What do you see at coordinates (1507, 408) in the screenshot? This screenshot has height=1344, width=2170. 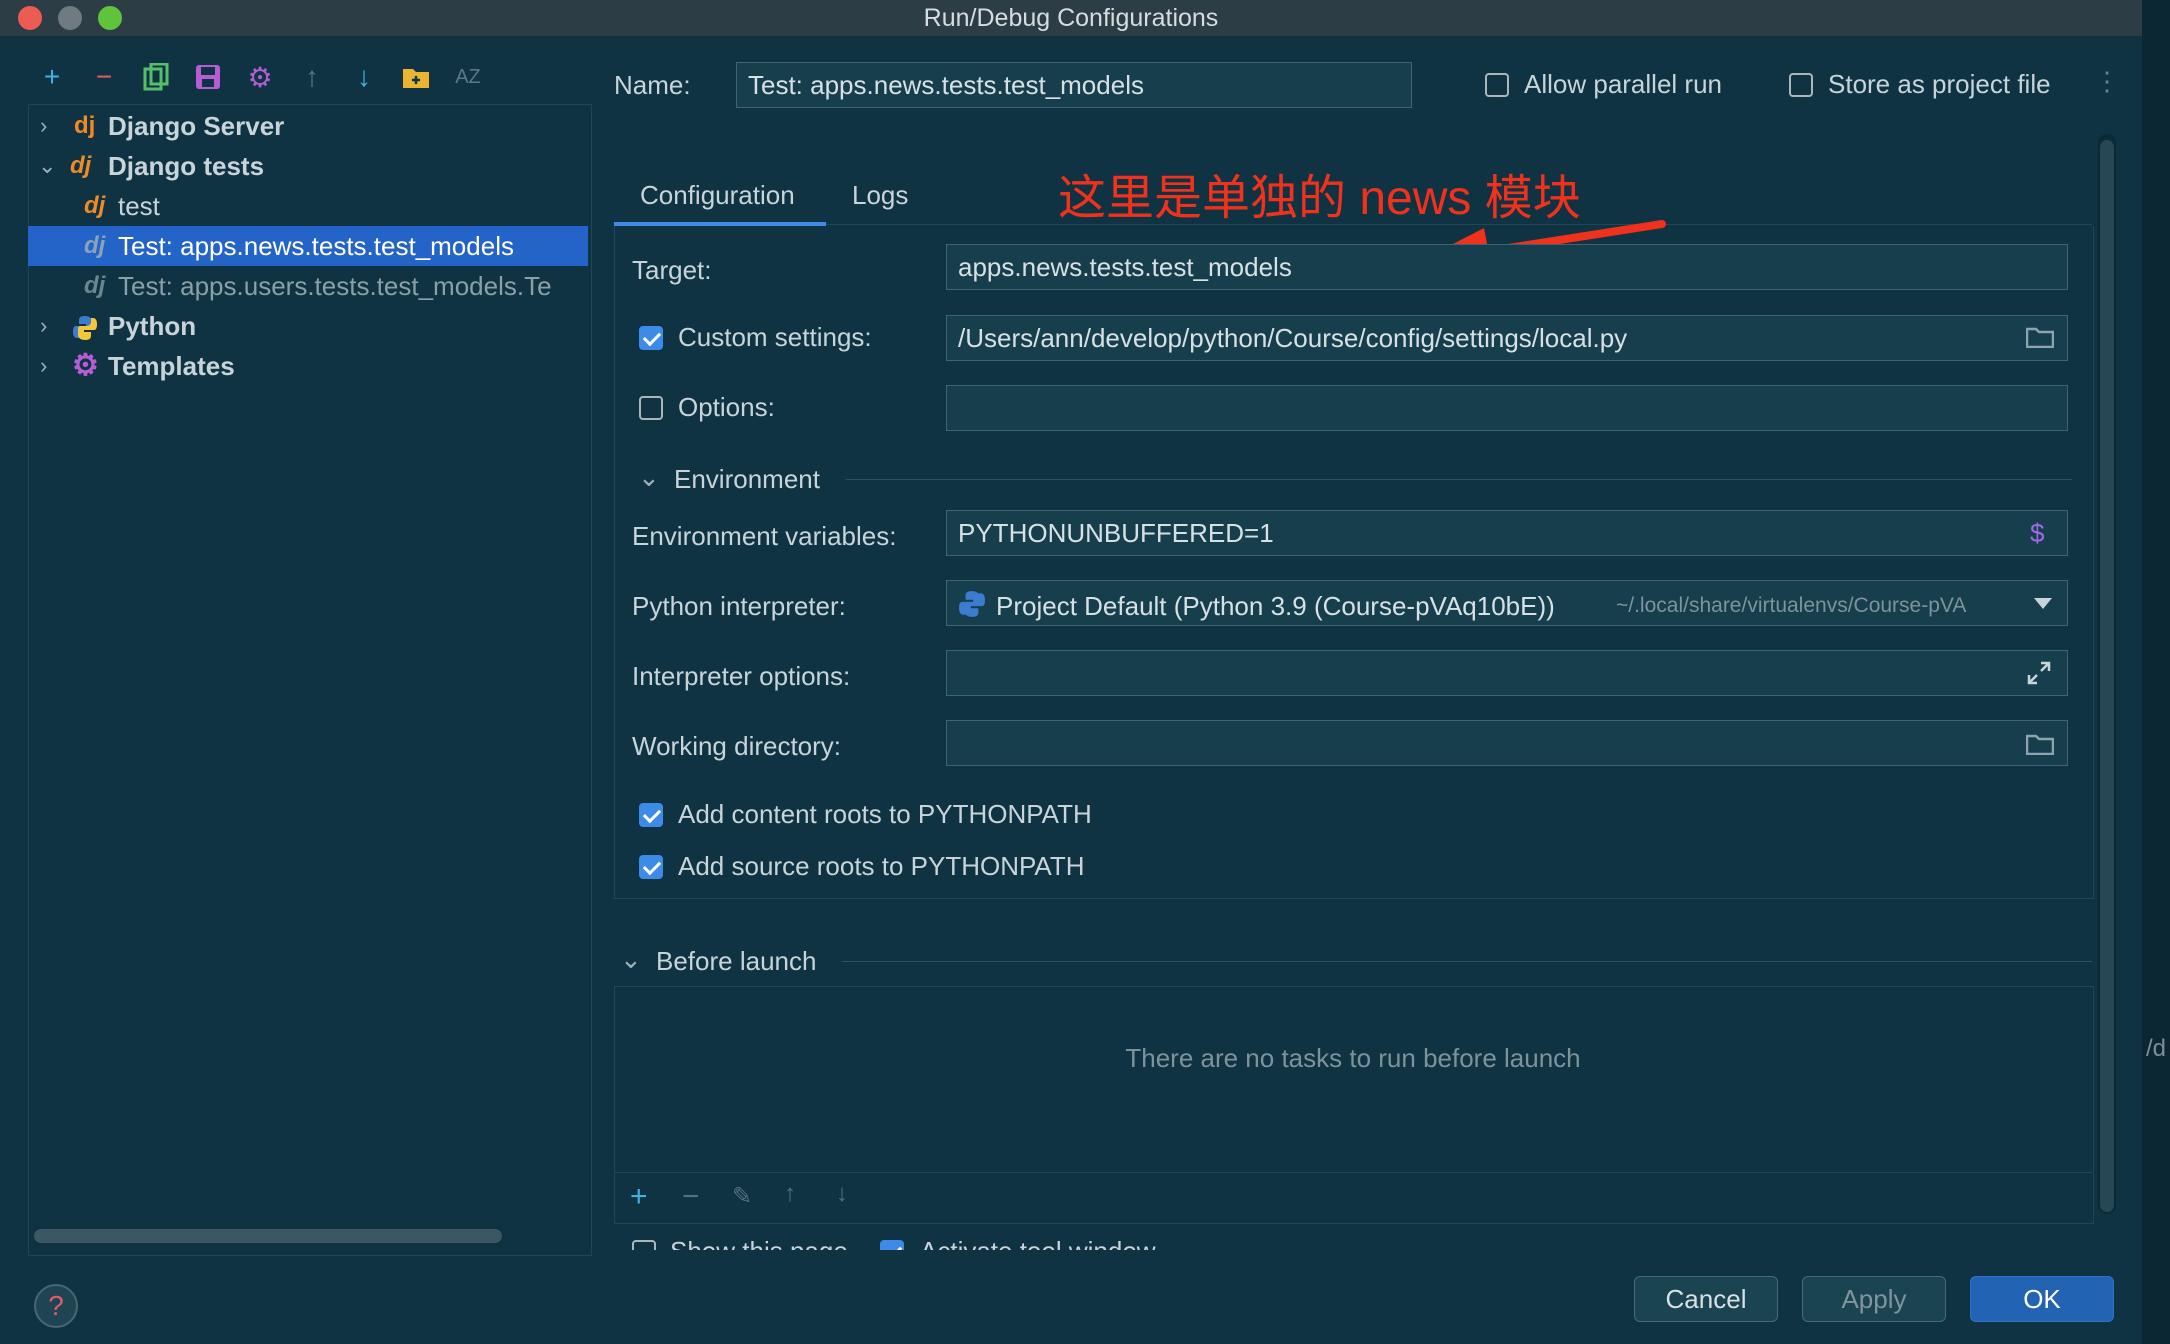 I see `options-input` at bounding box center [1507, 408].